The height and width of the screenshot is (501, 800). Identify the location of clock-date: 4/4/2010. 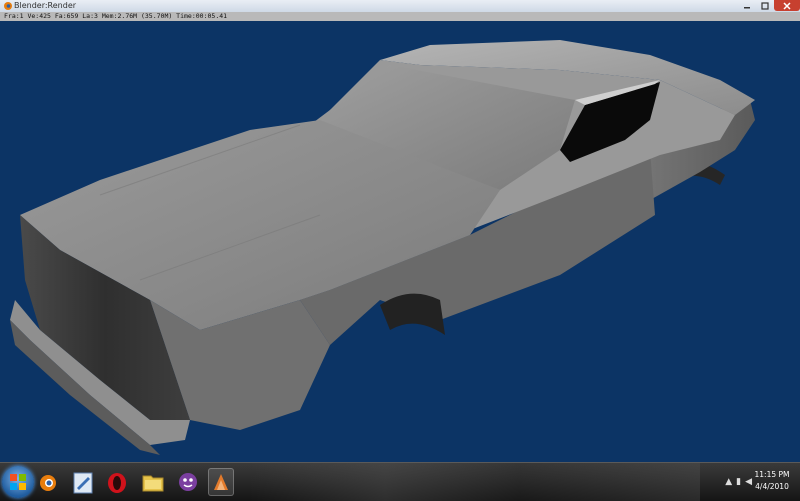
(772, 486).